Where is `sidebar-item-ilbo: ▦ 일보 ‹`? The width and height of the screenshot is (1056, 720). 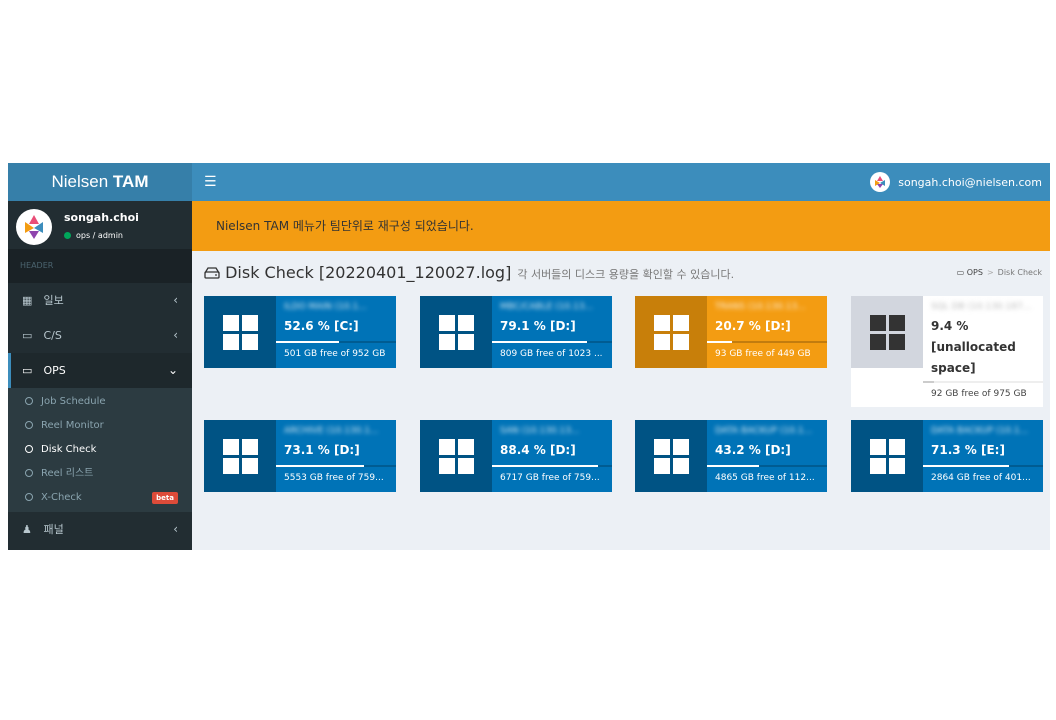
sidebar-item-ilbo: ▦ 일보 ‹ is located at coordinates (100, 300).